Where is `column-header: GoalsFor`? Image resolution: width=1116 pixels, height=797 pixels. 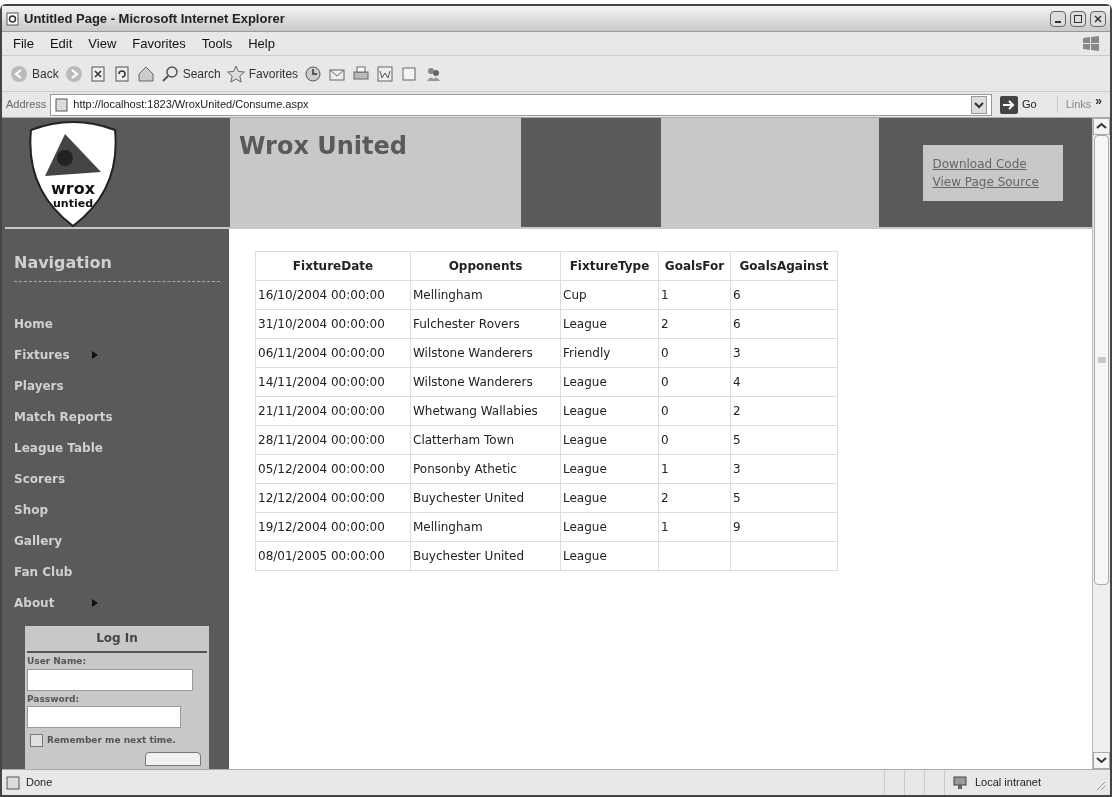
column-header: GoalsFor is located at coordinates (694, 266).